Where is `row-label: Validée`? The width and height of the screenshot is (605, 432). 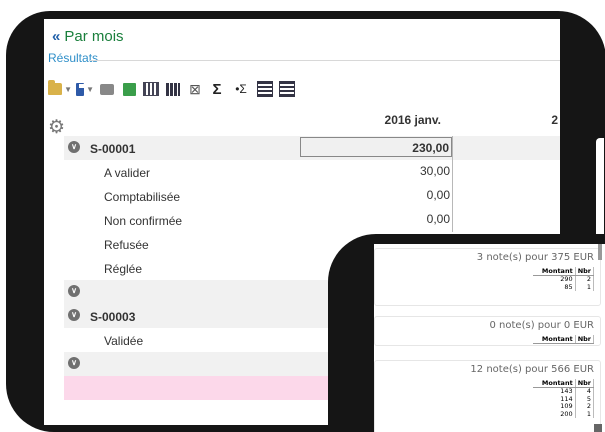 row-label: Validée is located at coordinates (124, 341).